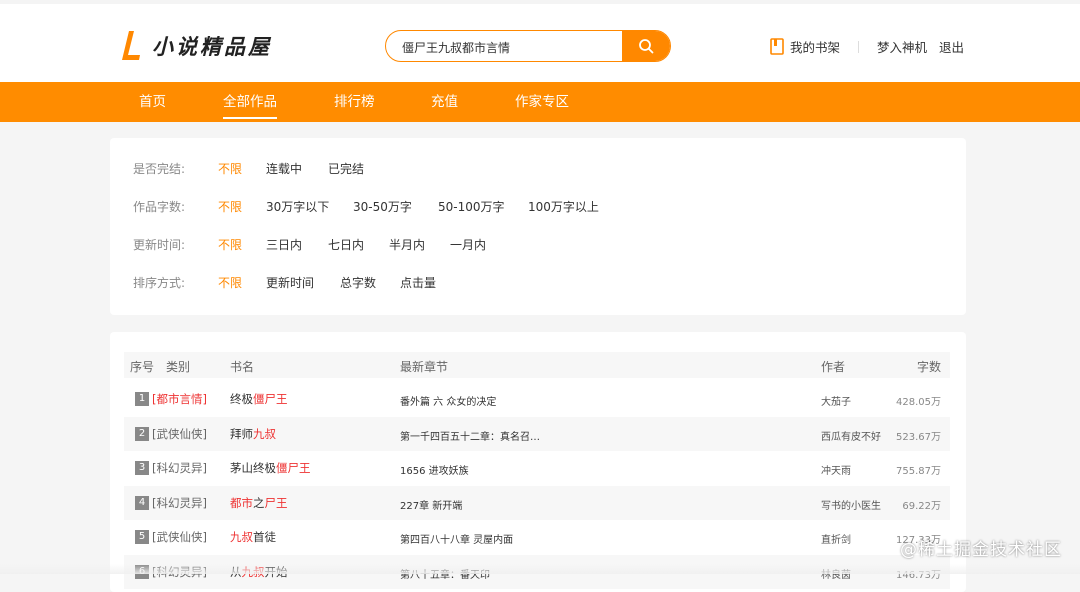  What do you see at coordinates (354, 102) in the screenshot?
I see `nav-item-rankings: 排行榜` at bounding box center [354, 102].